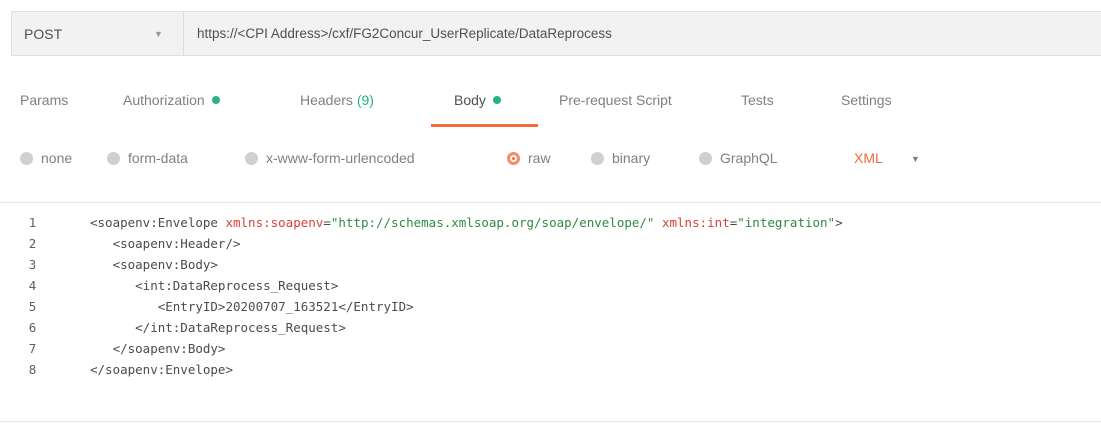 This screenshot has width=1101, height=443. I want to click on code-line: 8 </soapenv:Envelope>, so click(550, 369).